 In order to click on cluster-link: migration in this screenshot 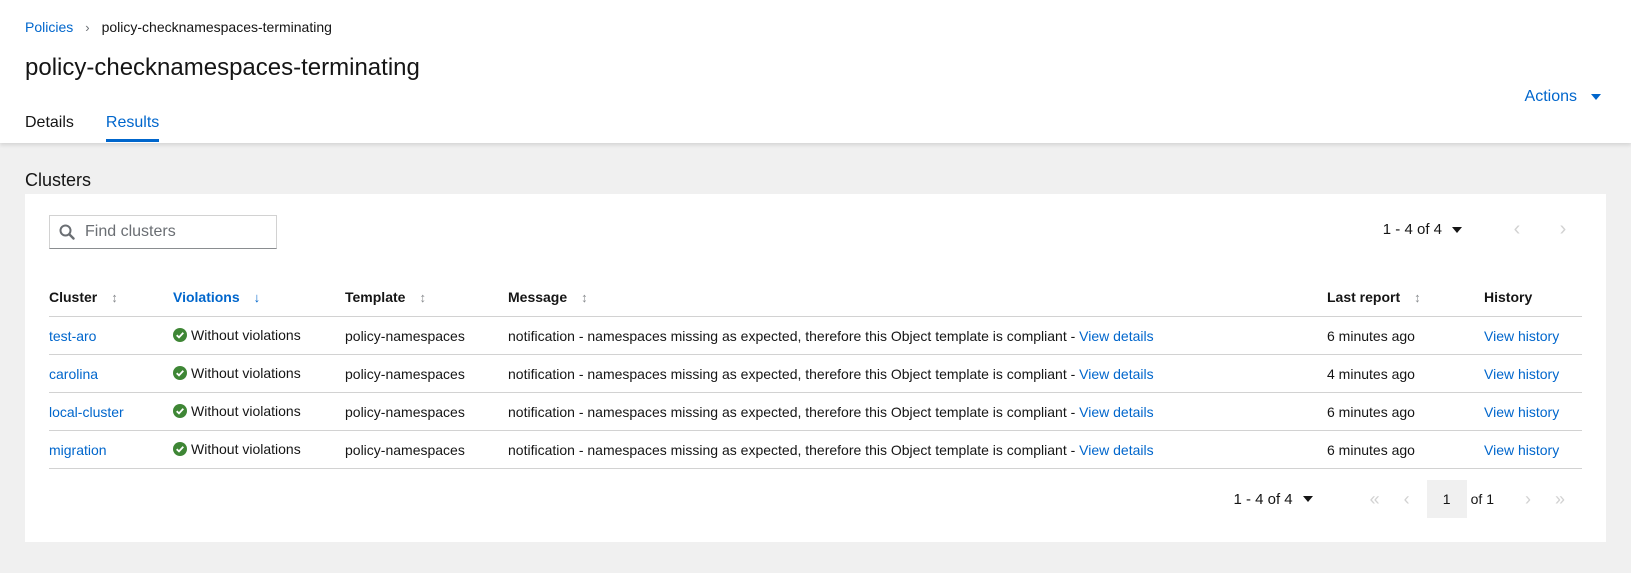, I will do `click(78, 450)`.